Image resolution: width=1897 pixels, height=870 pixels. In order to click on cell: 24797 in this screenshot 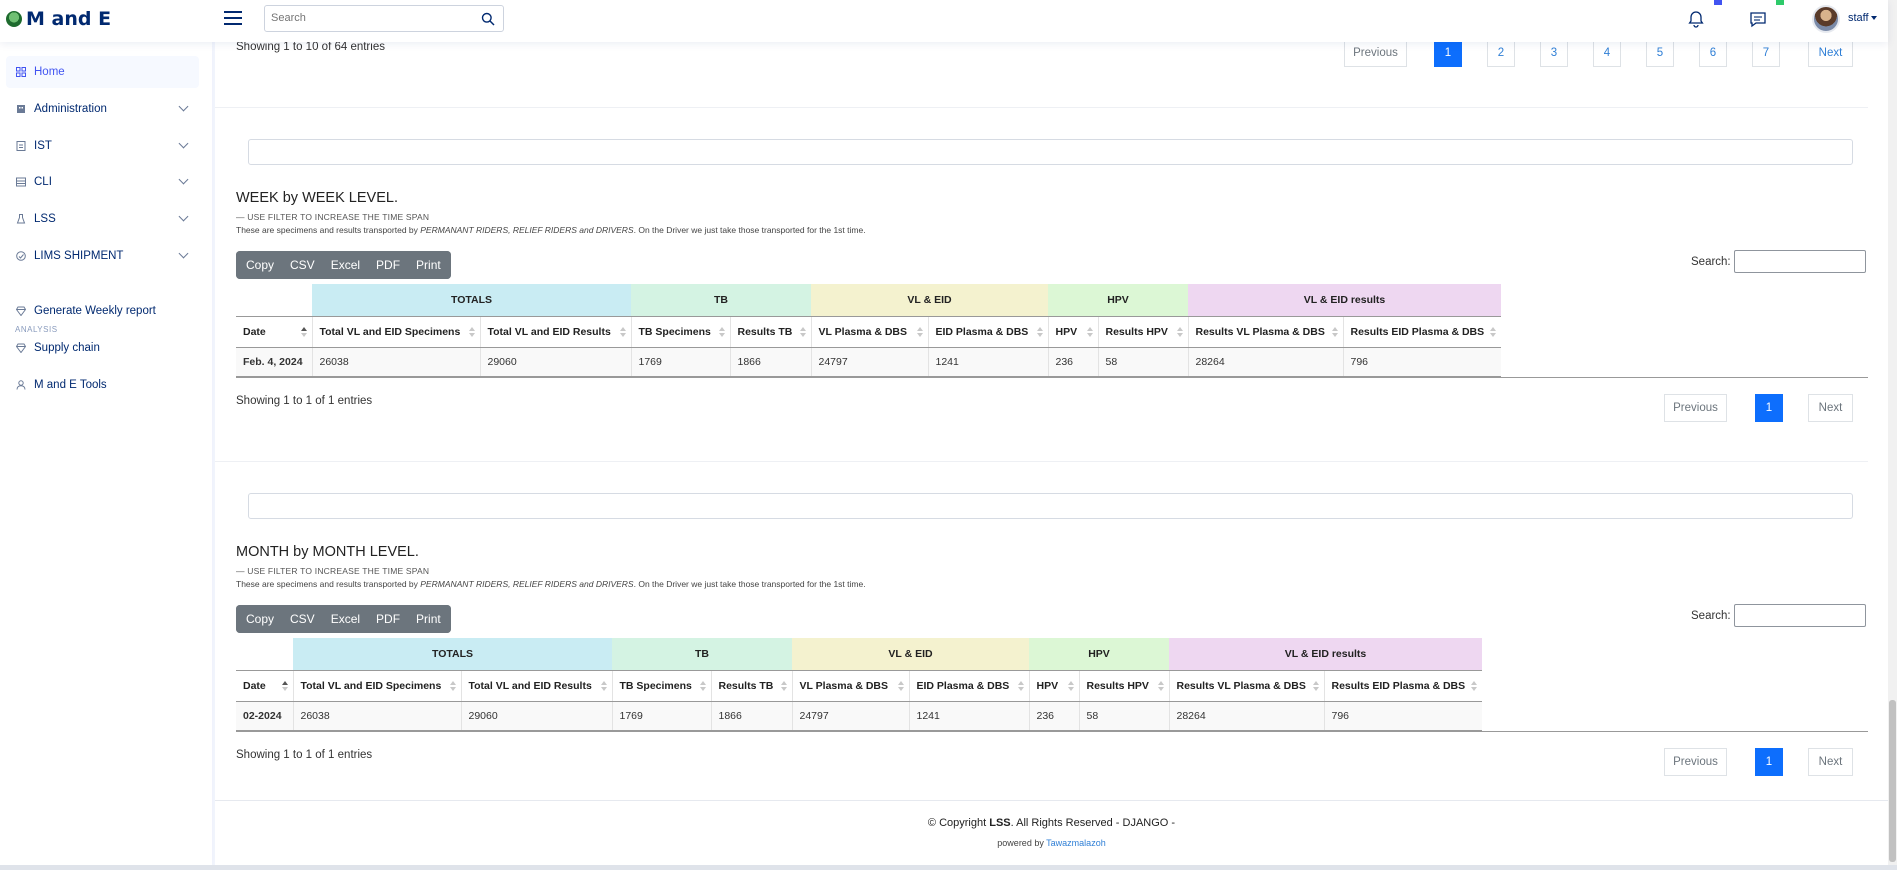, I will do `click(850, 716)`.